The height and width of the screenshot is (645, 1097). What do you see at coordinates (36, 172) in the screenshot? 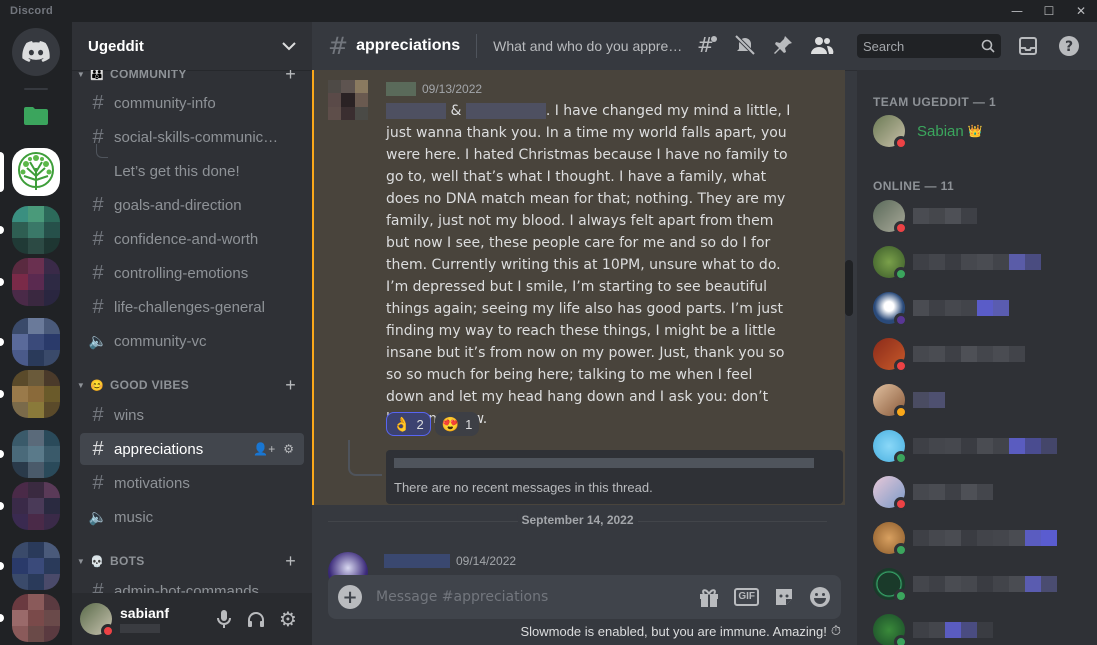
I see `server-ugeddit` at bounding box center [36, 172].